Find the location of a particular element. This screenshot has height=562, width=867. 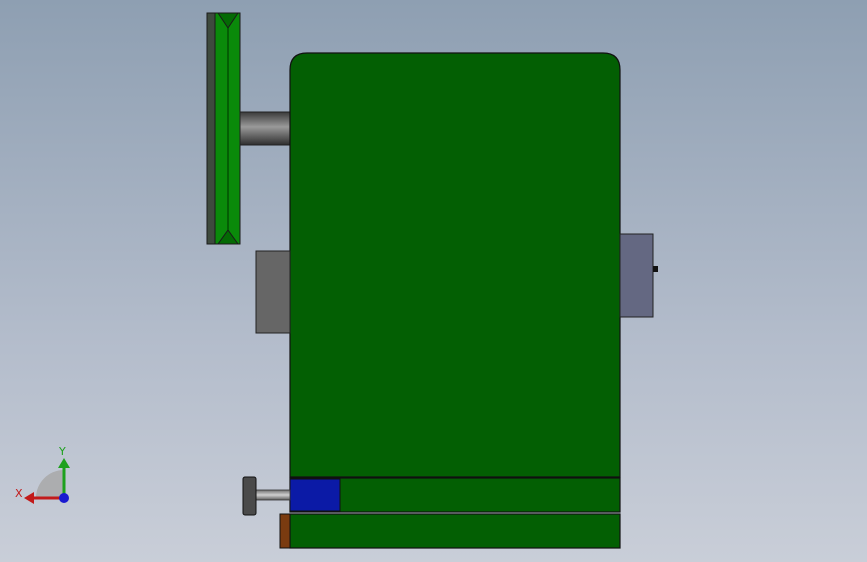

triad-x-label: X is located at coordinates (19, 493).